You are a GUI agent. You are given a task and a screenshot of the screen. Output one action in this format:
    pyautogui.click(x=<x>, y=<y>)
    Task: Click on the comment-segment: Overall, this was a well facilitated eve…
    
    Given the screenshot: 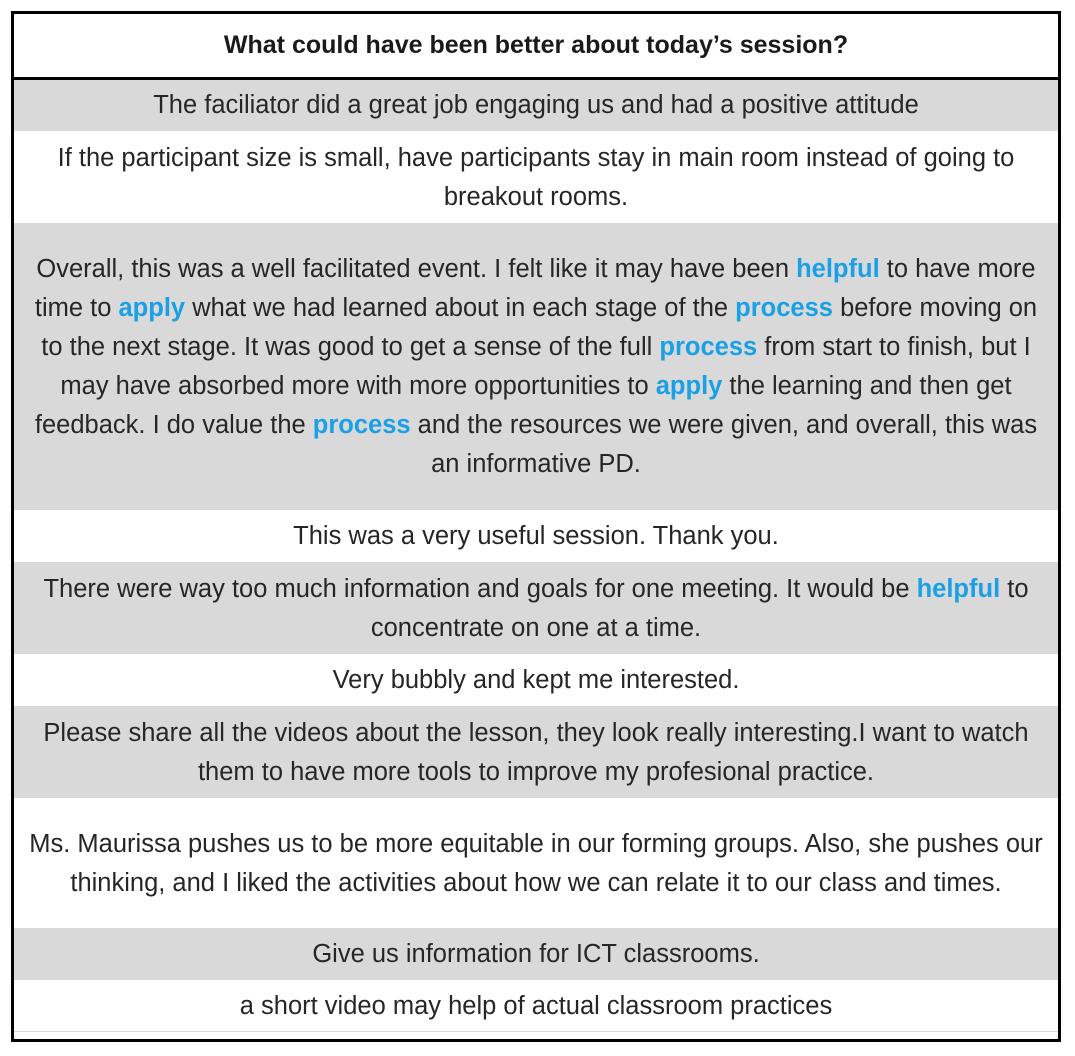 What is the action you would take?
    pyautogui.click(x=416, y=269)
    